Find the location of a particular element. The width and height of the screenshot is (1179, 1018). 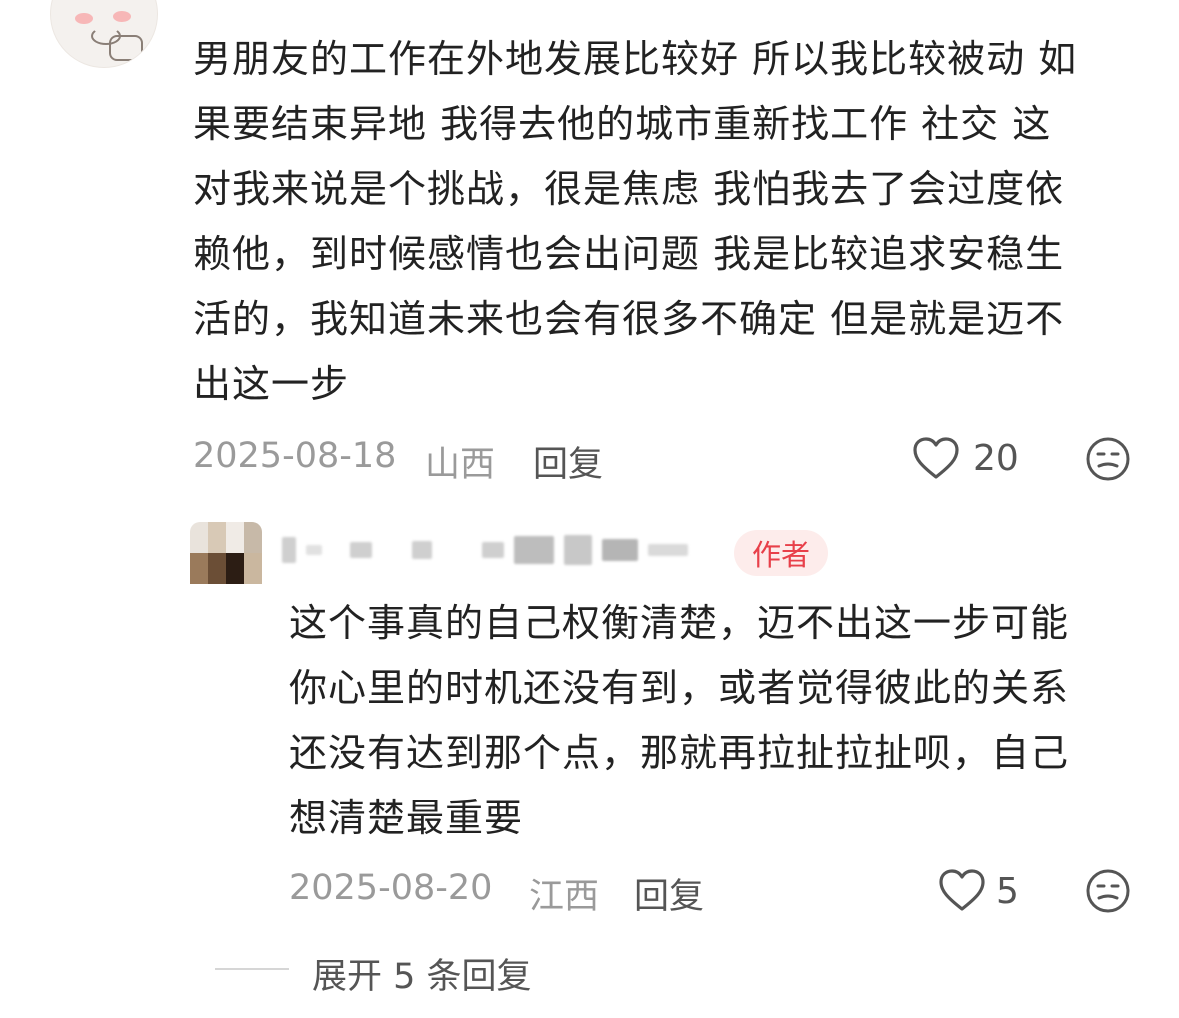

author-name-blurred is located at coordinates (485, 550).